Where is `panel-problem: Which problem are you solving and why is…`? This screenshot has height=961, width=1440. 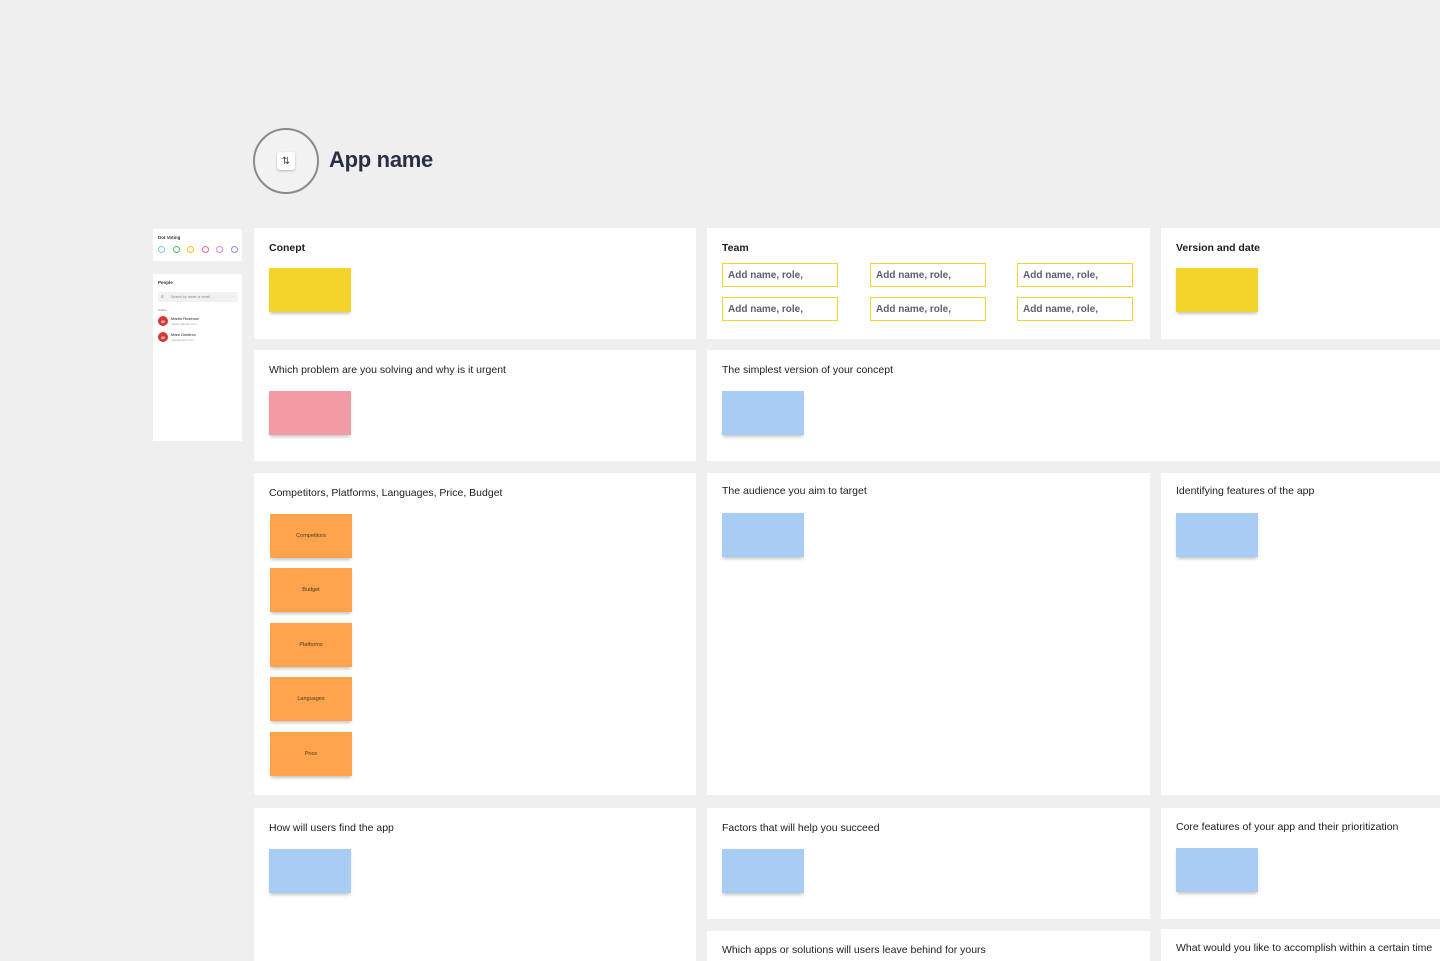
panel-problem: Which problem are you solving and why is… is located at coordinates (475, 405).